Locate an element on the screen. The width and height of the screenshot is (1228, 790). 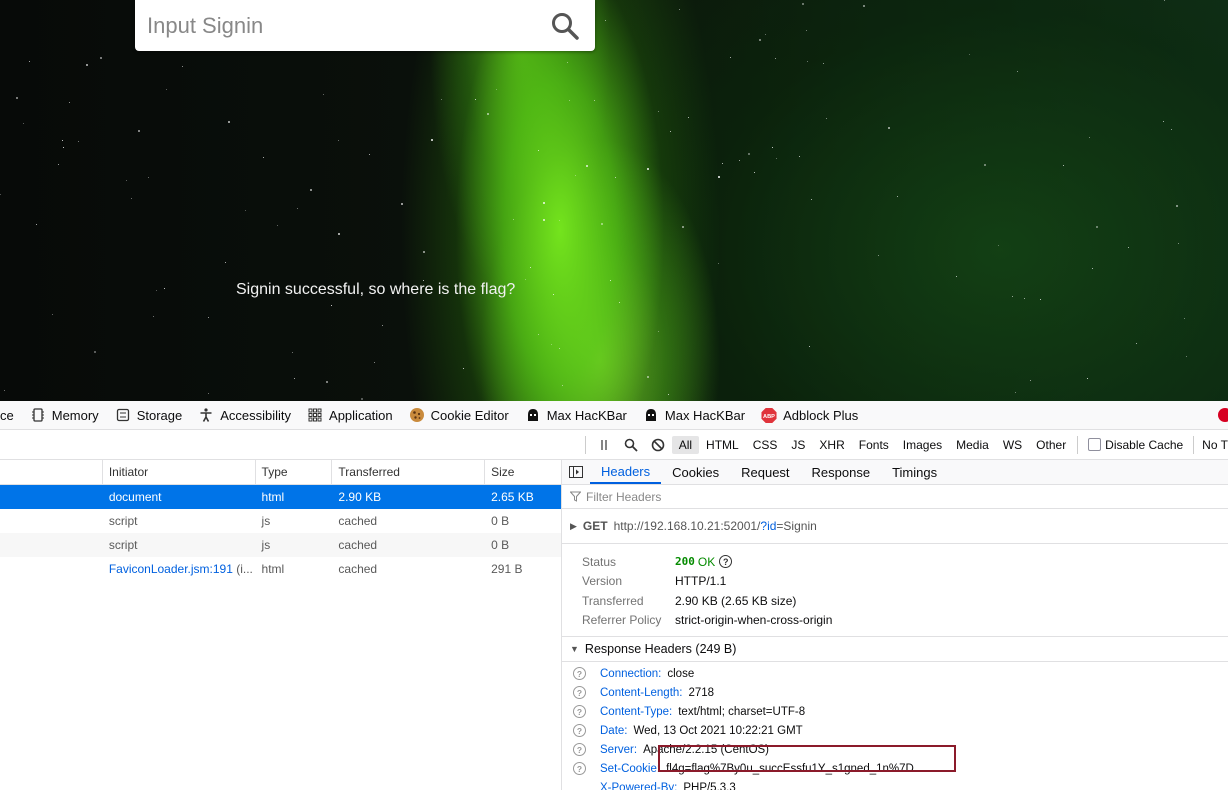
filter-images: Images is located at coordinates (922, 445).